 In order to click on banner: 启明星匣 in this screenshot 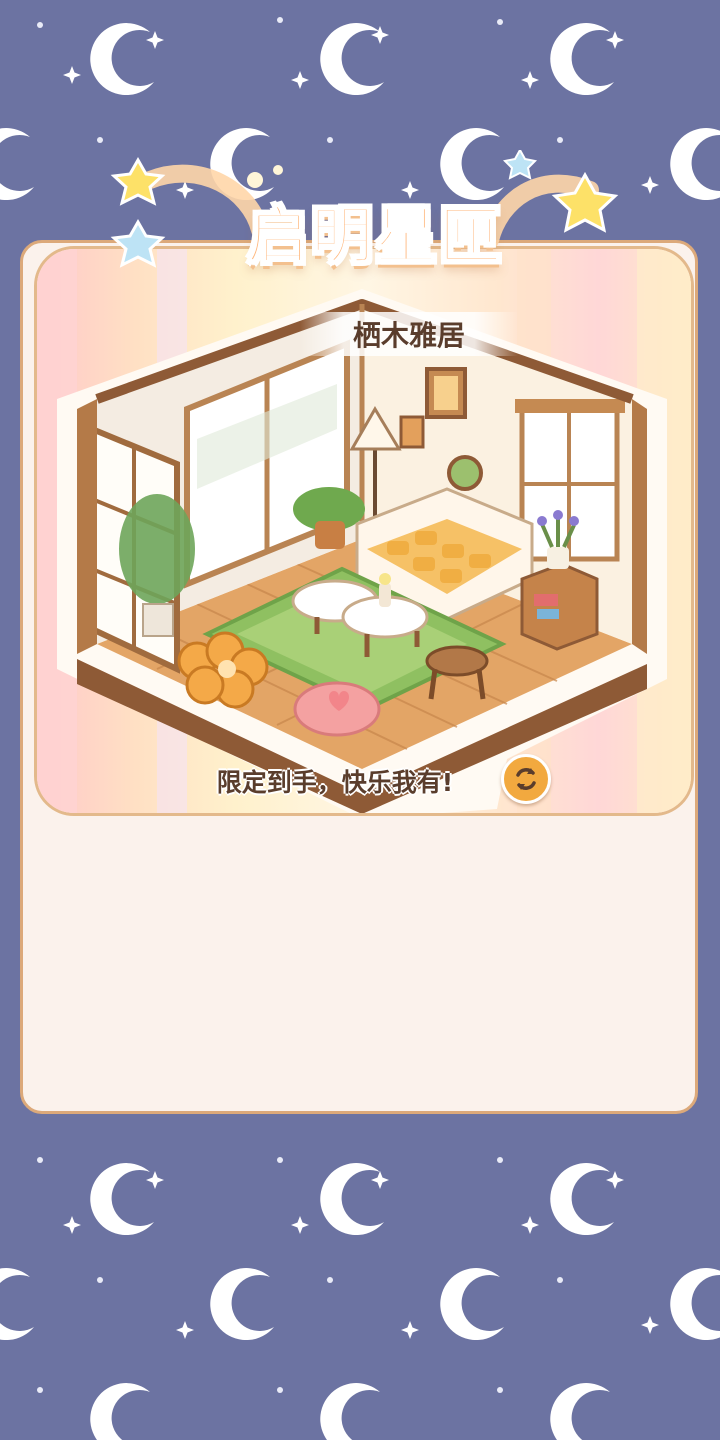, I will do `click(370, 220)`.